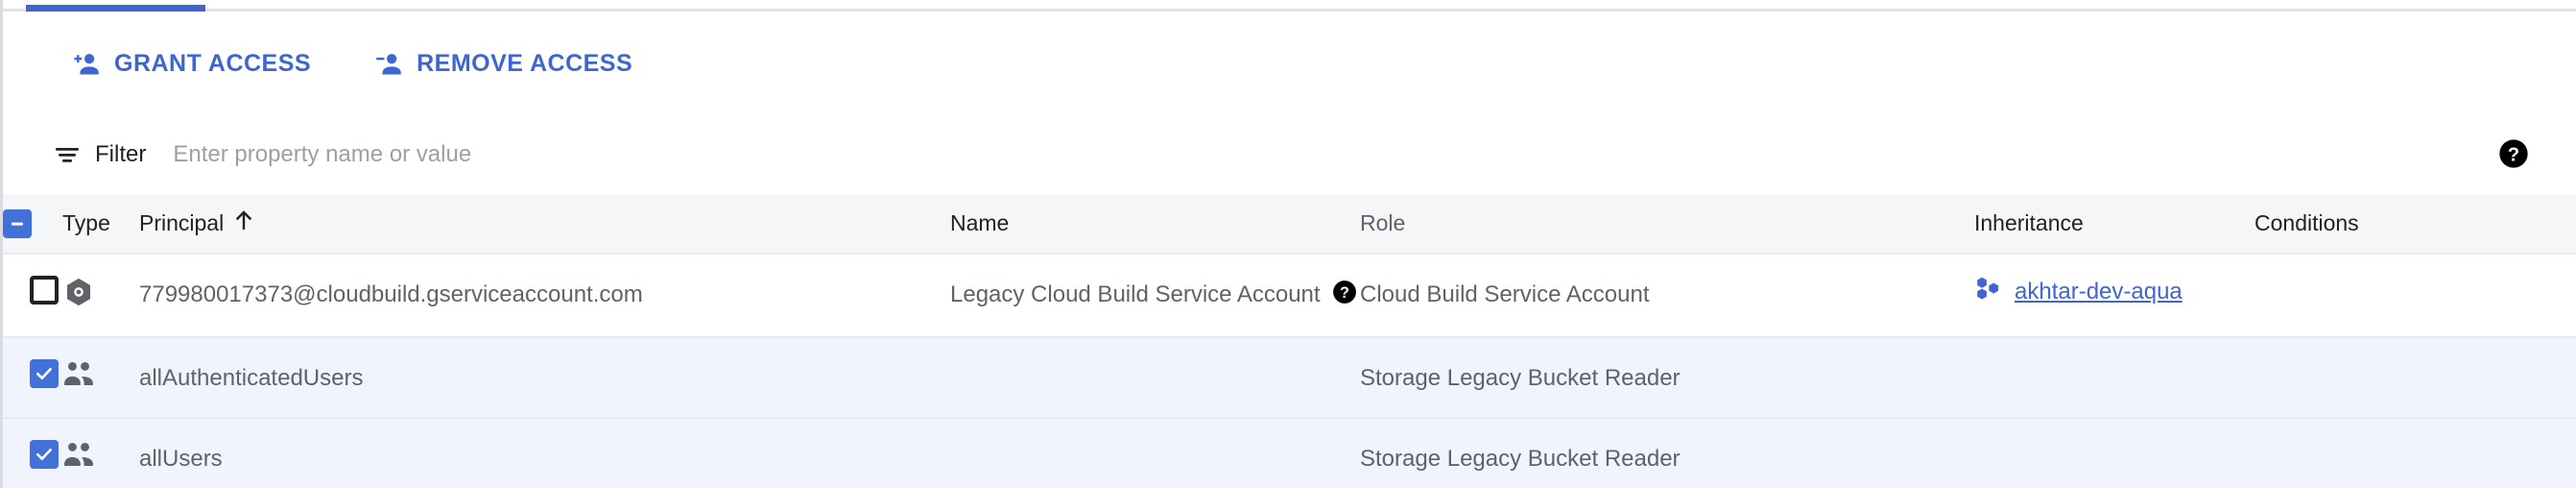  I want to click on column-header-role: Role, so click(1383, 222).